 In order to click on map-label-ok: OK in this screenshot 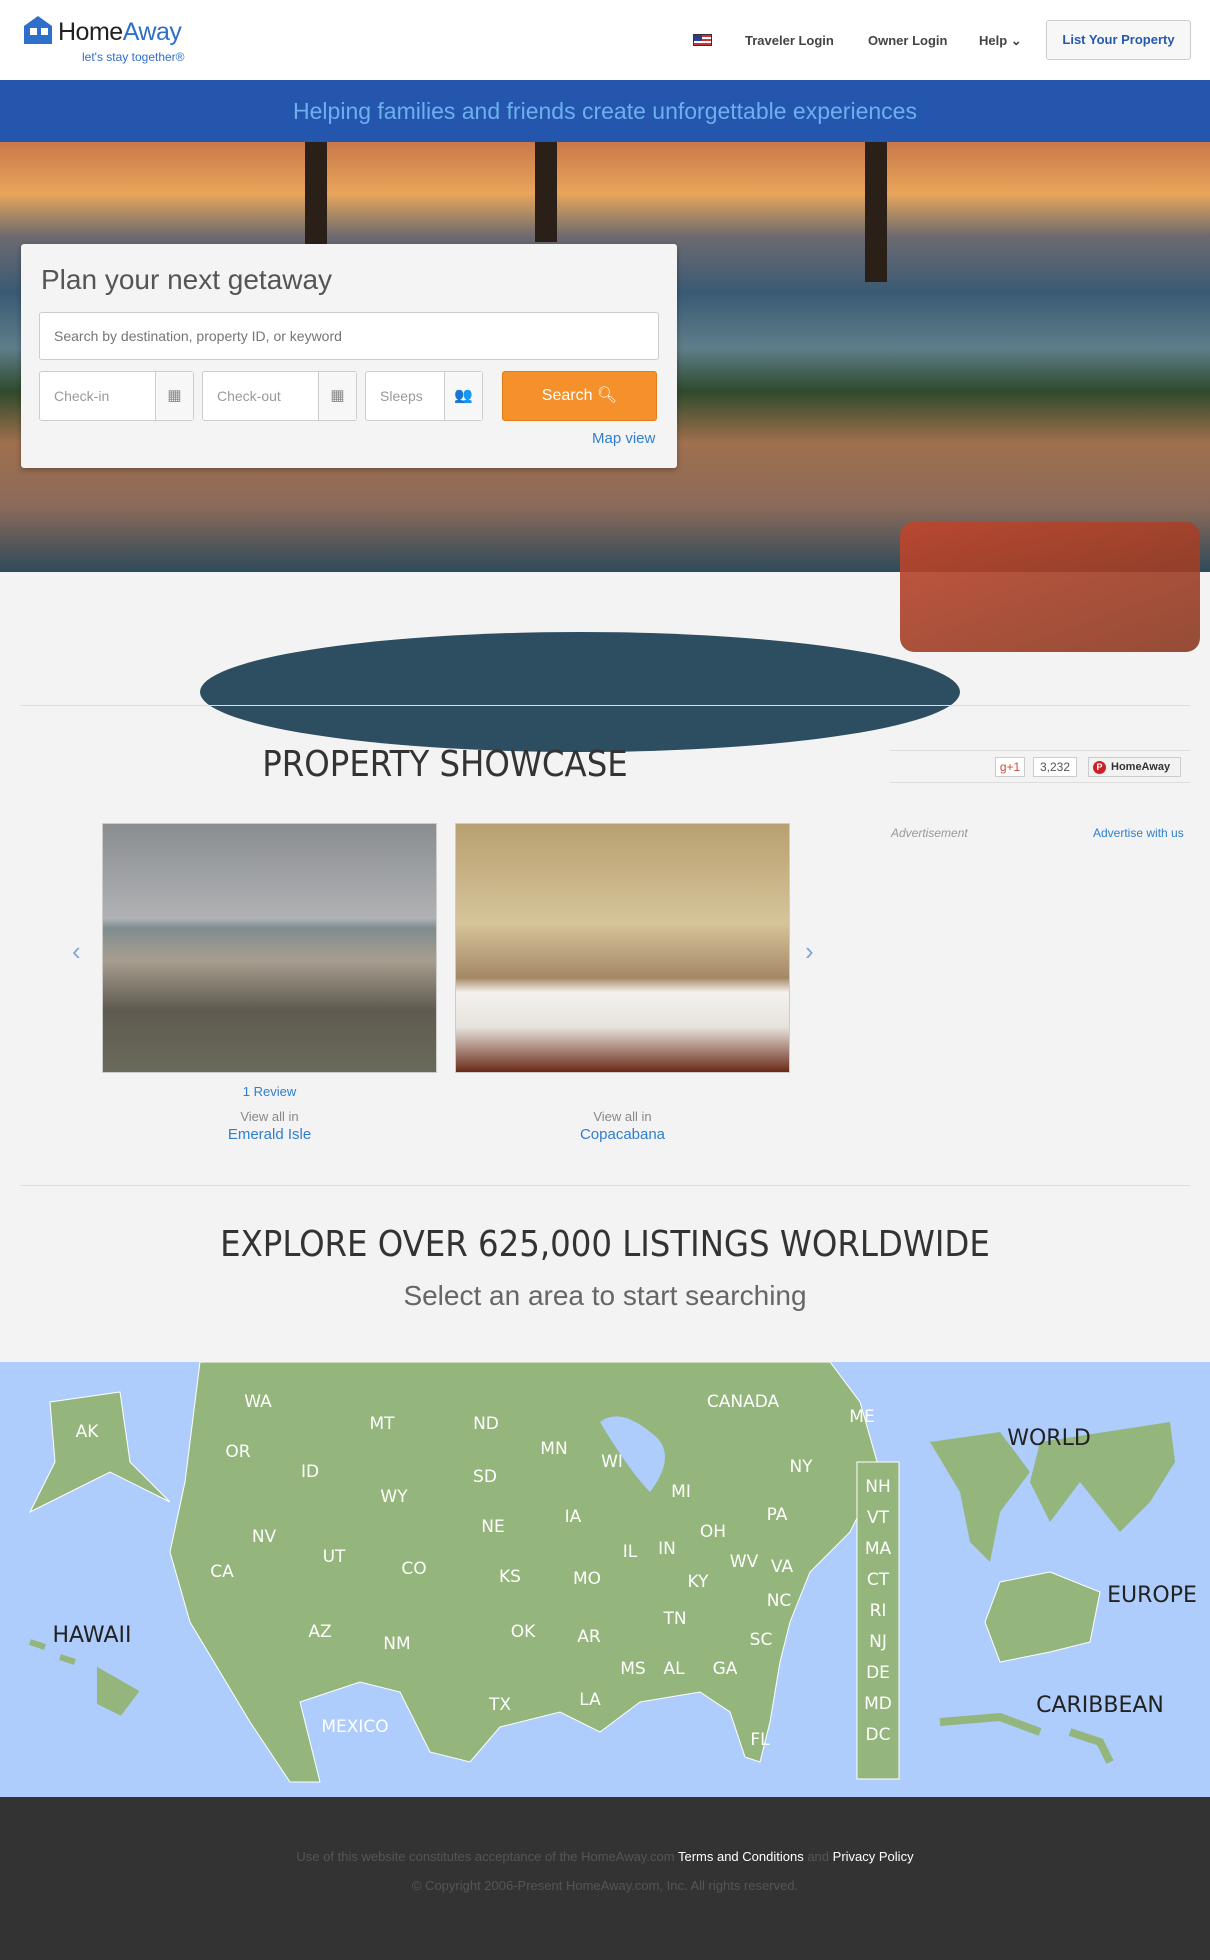, I will do `click(523, 1632)`.